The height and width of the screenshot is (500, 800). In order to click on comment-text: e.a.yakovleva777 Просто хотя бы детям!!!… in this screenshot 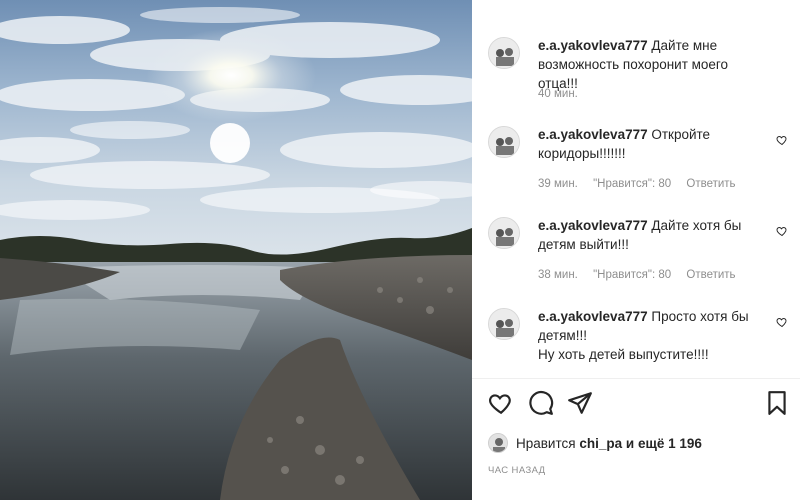, I will do `click(653, 335)`.